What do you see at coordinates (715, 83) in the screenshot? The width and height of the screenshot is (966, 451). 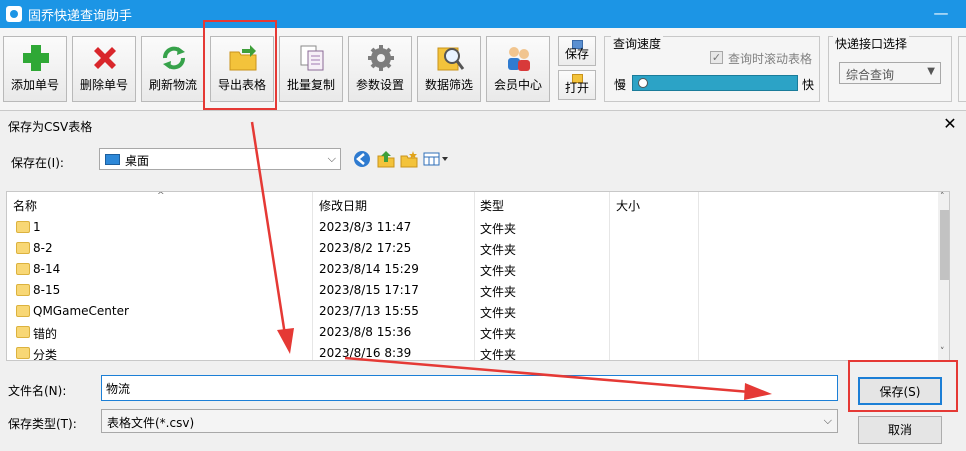 I see `speed-slider` at bounding box center [715, 83].